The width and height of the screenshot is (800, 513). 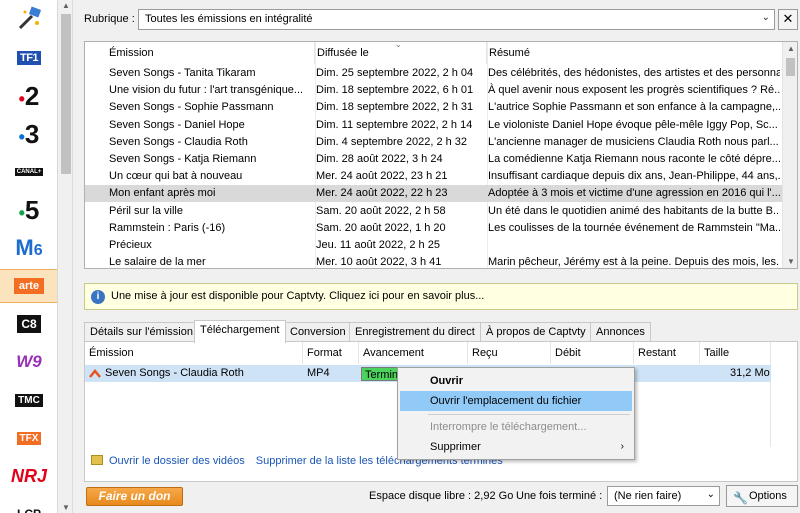 What do you see at coordinates (768, 496) in the screenshot?
I see `options-label: Options` at bounding box center [768, 496].